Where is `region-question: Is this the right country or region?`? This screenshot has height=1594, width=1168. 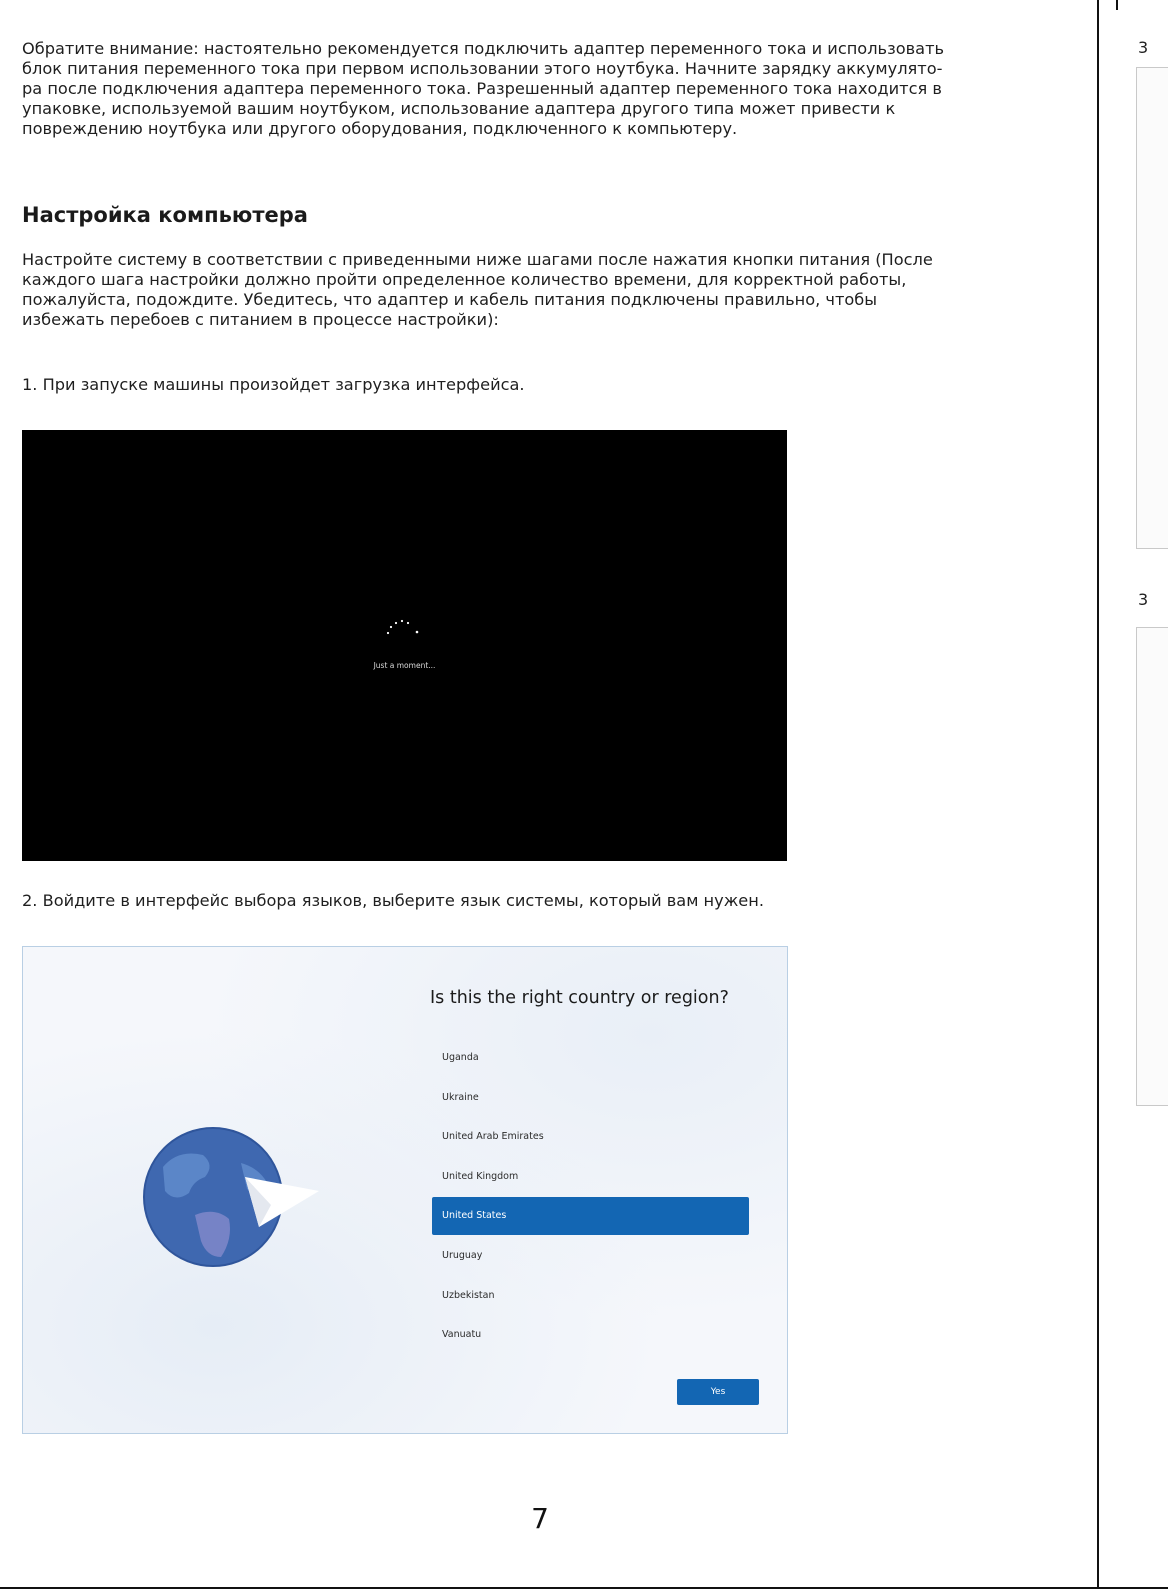
region-question: Is this the right country or region? is located at coordinates (579, 998).